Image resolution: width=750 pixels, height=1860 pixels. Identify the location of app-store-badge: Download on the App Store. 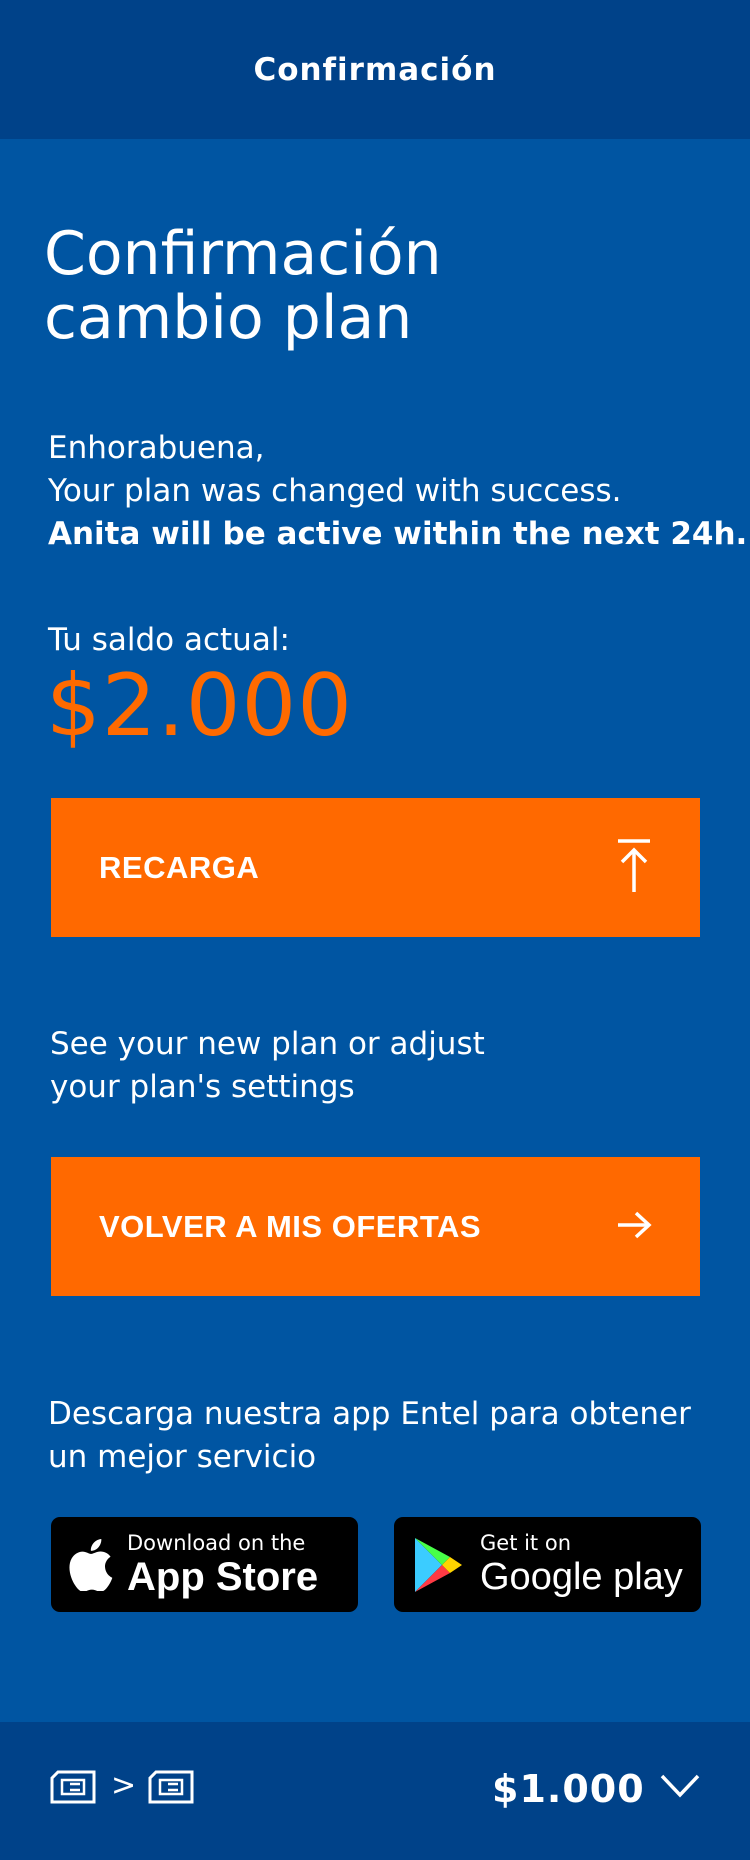
(204, 1564).